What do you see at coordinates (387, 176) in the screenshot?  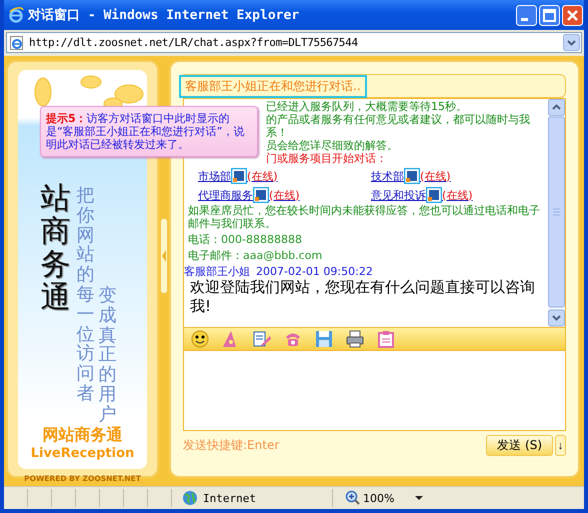 I see `department-link: 技术部` at bounding box center [387, 176].